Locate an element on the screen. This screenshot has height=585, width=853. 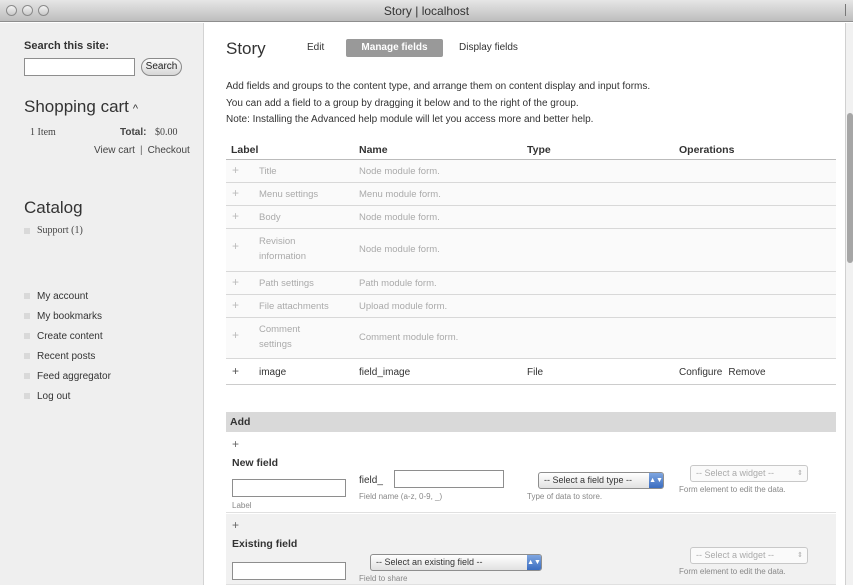
window-titlebar: Story | localhost is located at coordinates (426, 11).